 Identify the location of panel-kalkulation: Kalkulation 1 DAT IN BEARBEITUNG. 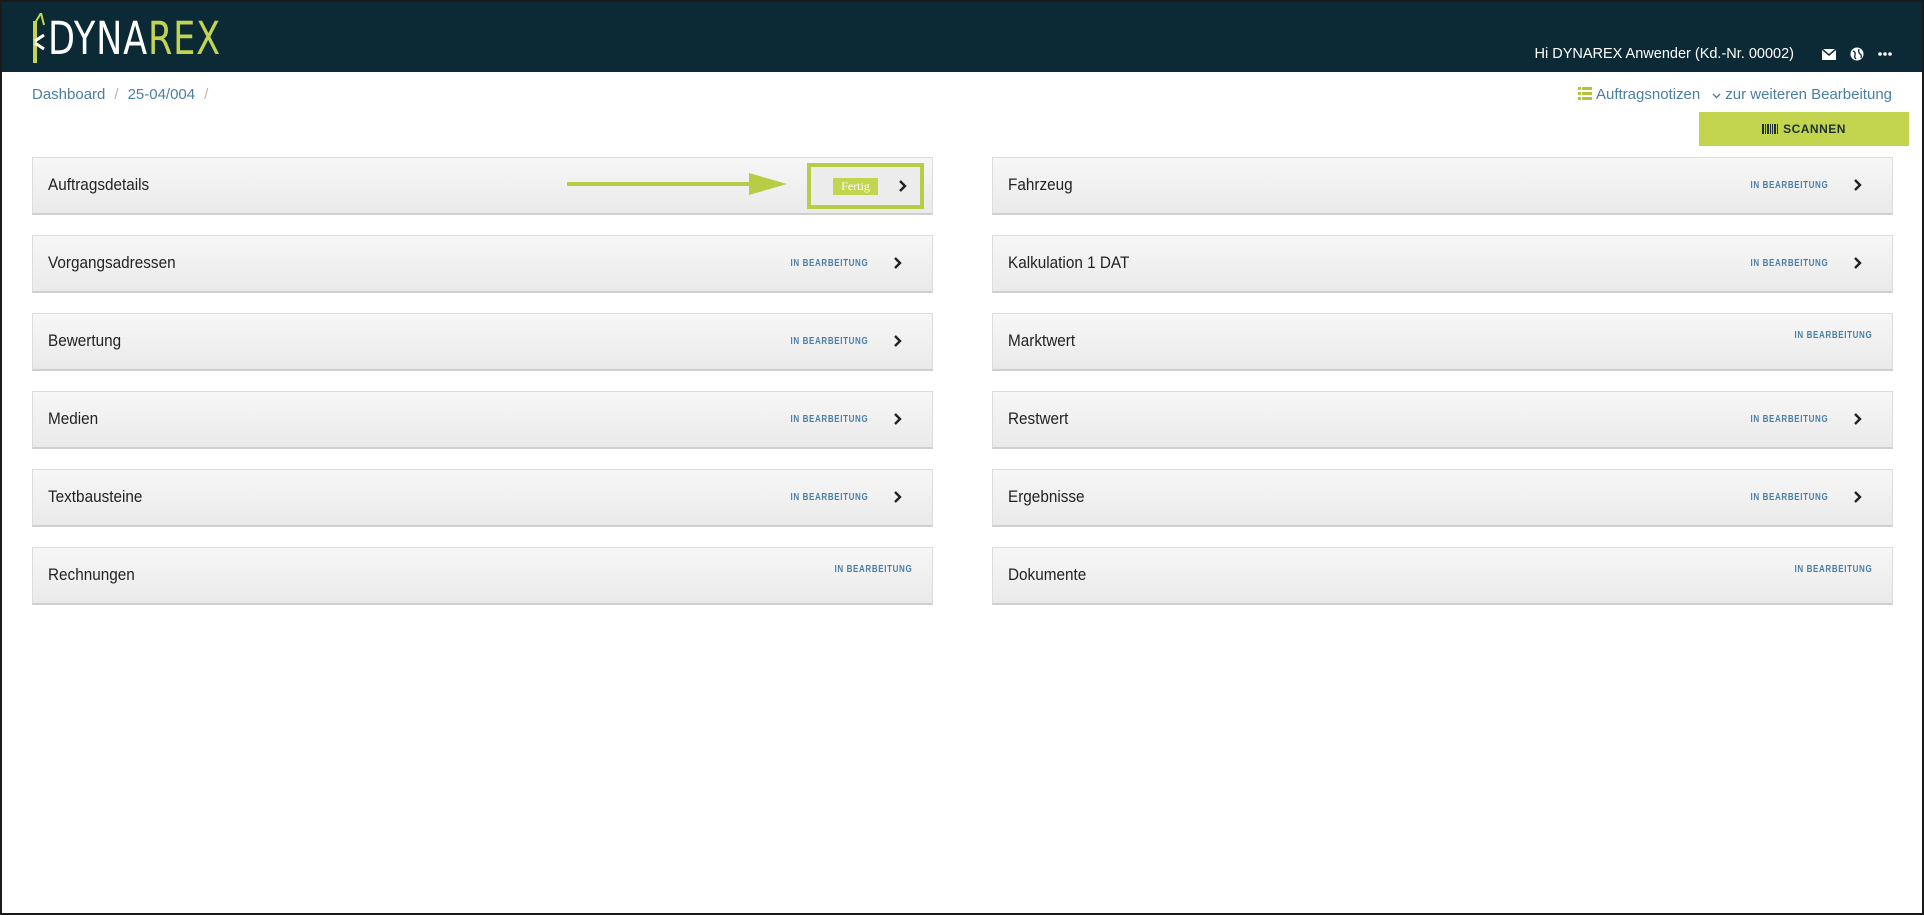
(1442, 264).